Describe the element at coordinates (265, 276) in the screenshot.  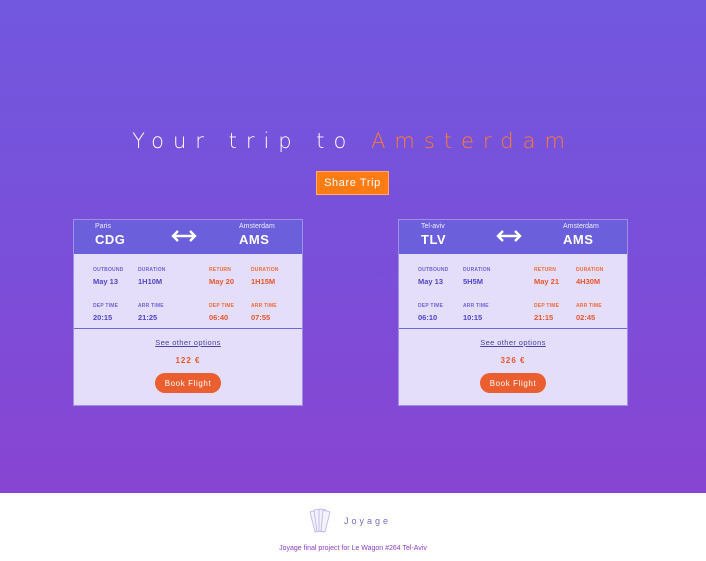
I see `return-duration: DURATION 1H15M` at that location.